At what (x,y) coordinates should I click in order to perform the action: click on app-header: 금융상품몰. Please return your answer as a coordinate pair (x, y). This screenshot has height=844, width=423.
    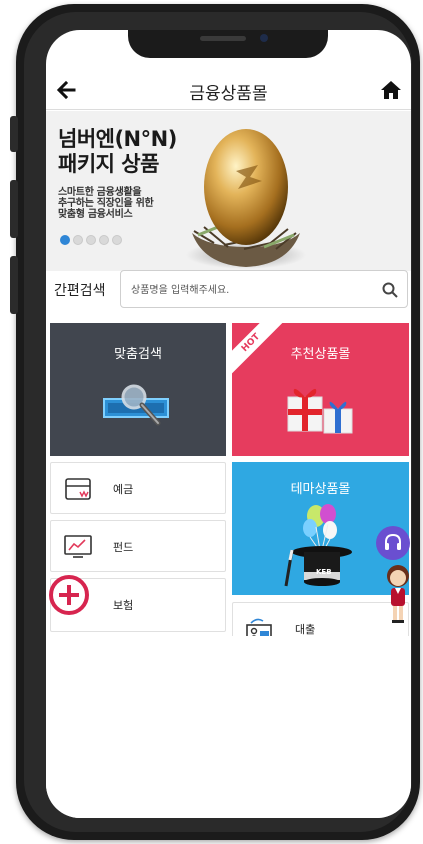
    Looking at the image, I should click on (228, 90).